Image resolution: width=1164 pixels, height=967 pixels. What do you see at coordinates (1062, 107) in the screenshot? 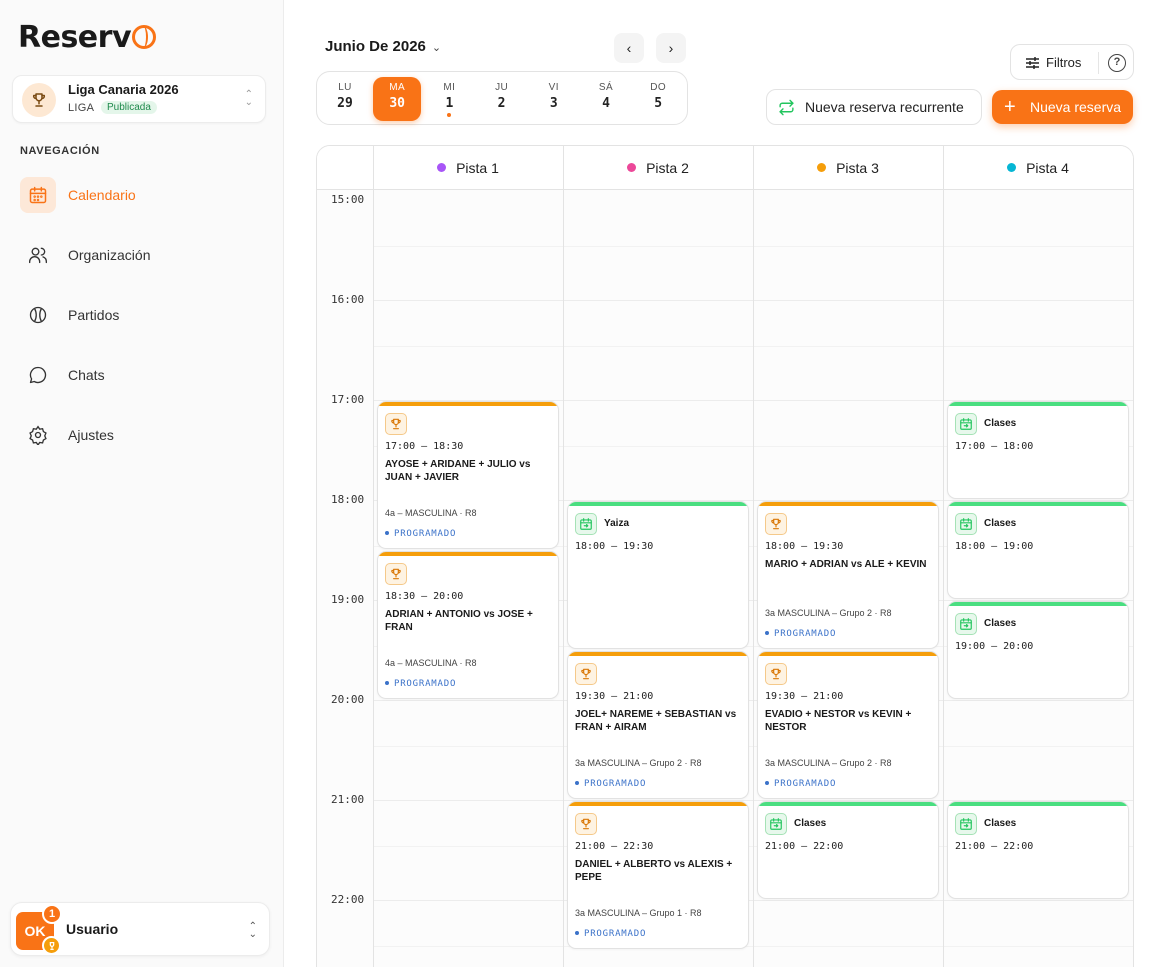
I see `new-reservation-button: + Nueva reserva` at bounding box center [1062, 107].